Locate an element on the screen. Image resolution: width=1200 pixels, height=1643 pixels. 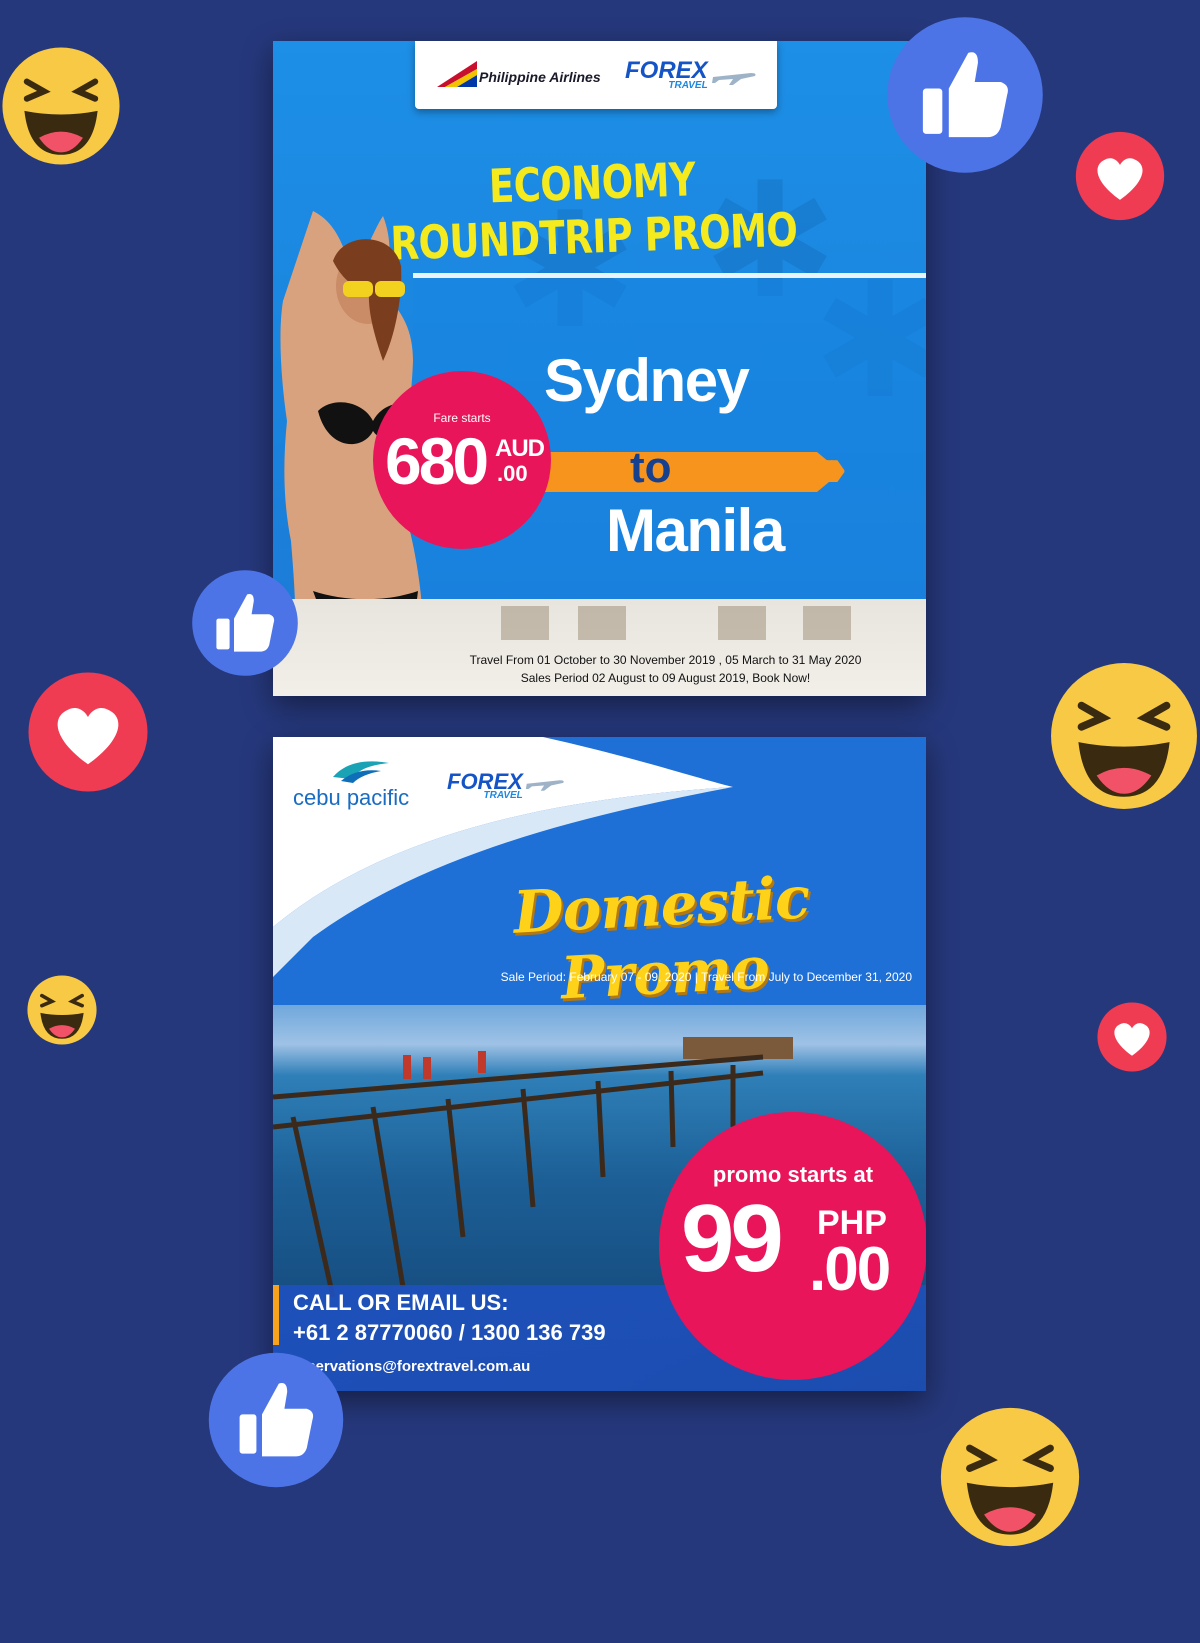
route-origin: Sydney is located at coordinates (647, 380).